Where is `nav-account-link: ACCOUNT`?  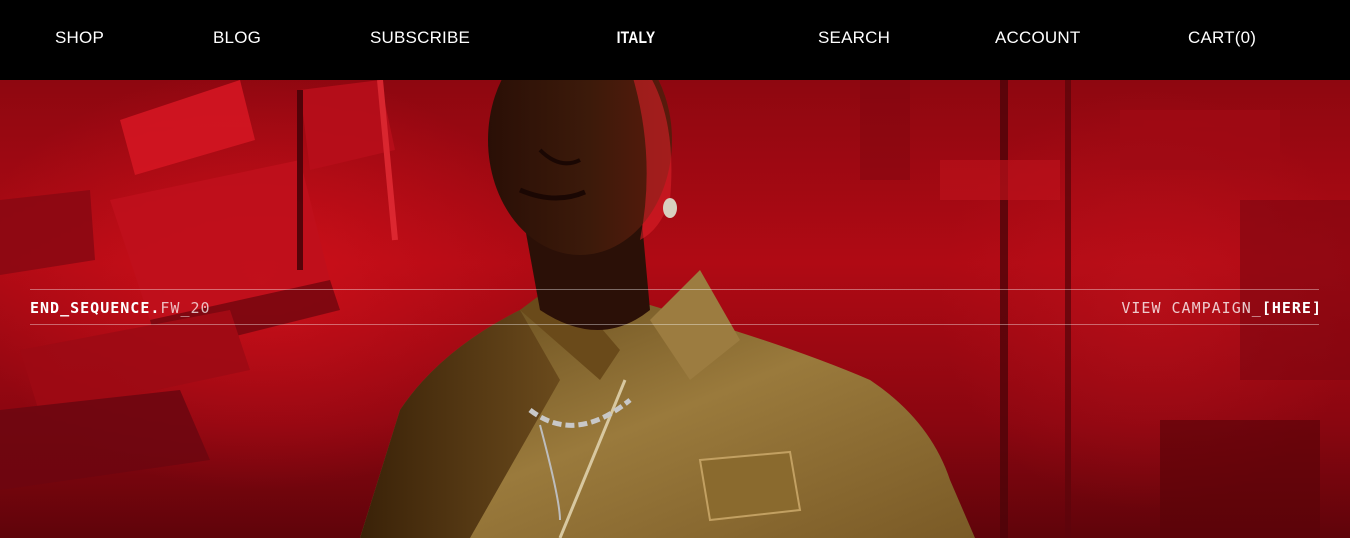 nav-account-link: ACCOUNT is located at coordinates (1037, 38).